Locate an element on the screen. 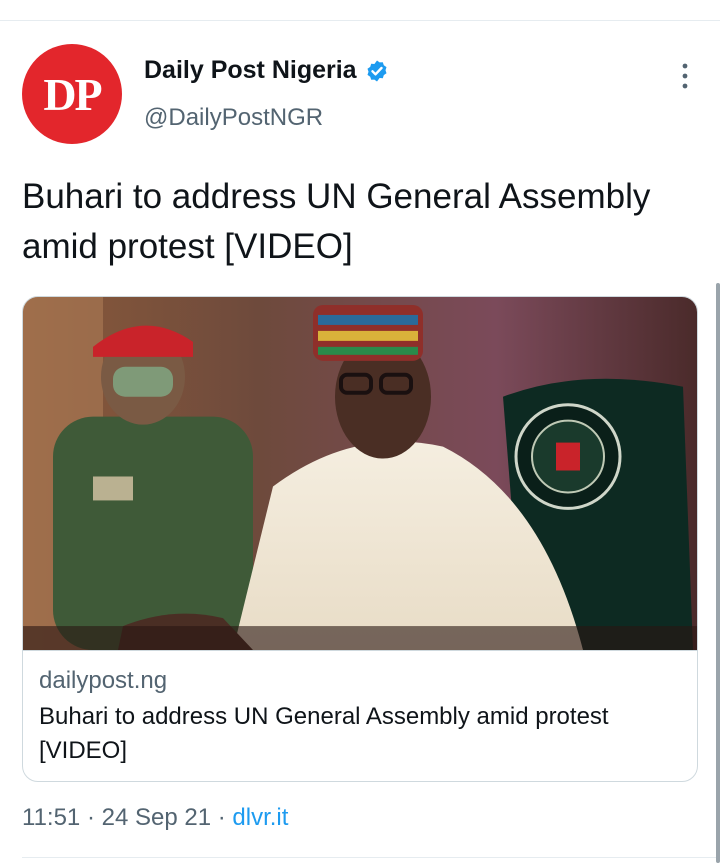 This screenshot has width=720, height=864. tweet-meta: 11:51 · 24 Sep 21 · dlvr.it is located at coordinates (155, 818).